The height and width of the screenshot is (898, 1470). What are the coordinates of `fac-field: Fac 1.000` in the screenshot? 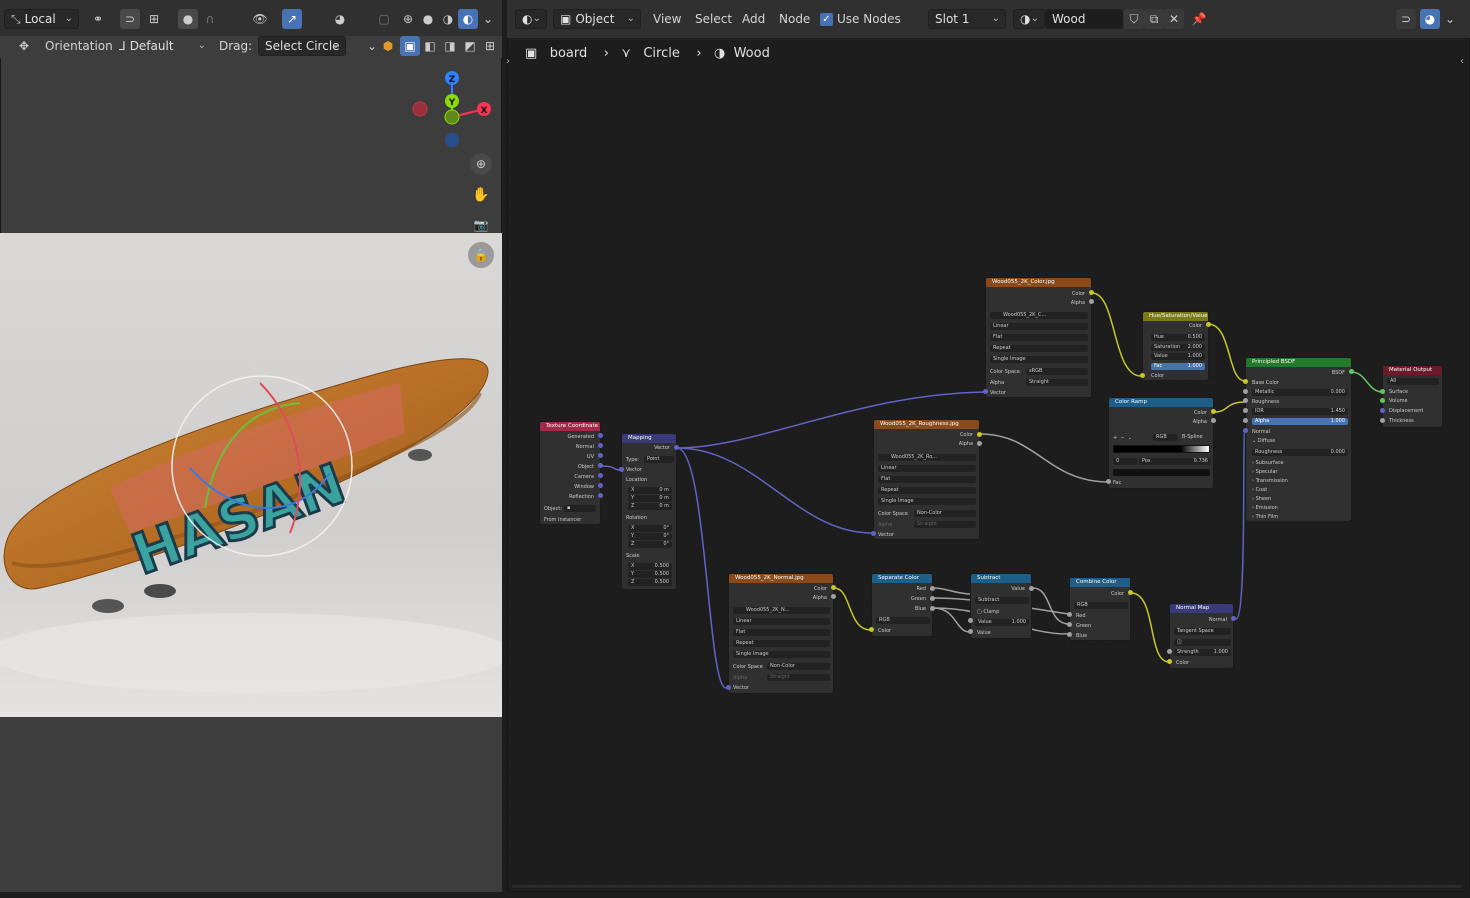 It's located at (1178, 366).